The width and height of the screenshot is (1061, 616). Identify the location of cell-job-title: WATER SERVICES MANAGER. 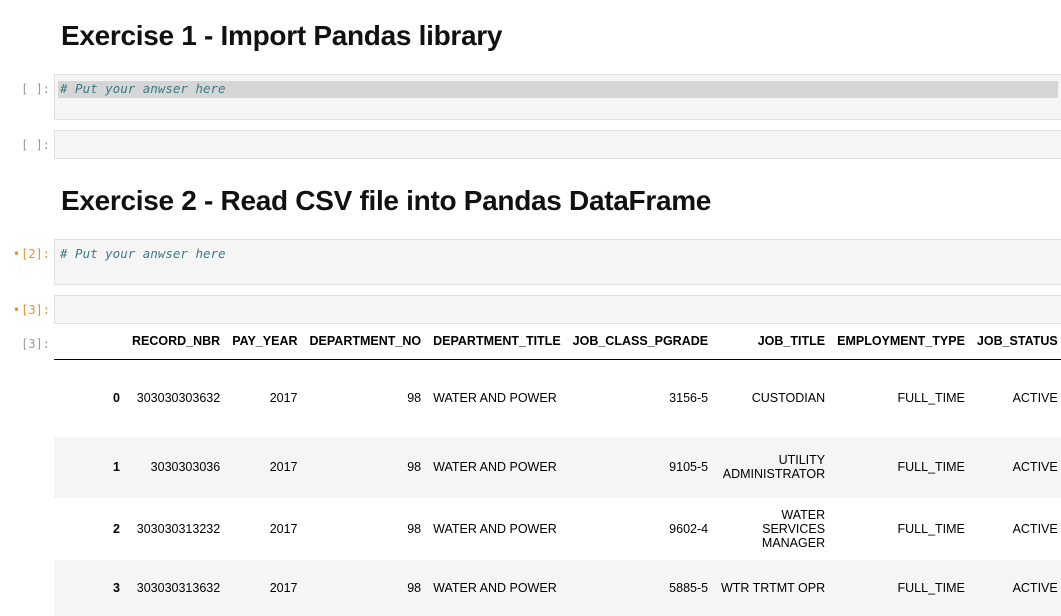
(793, 528).